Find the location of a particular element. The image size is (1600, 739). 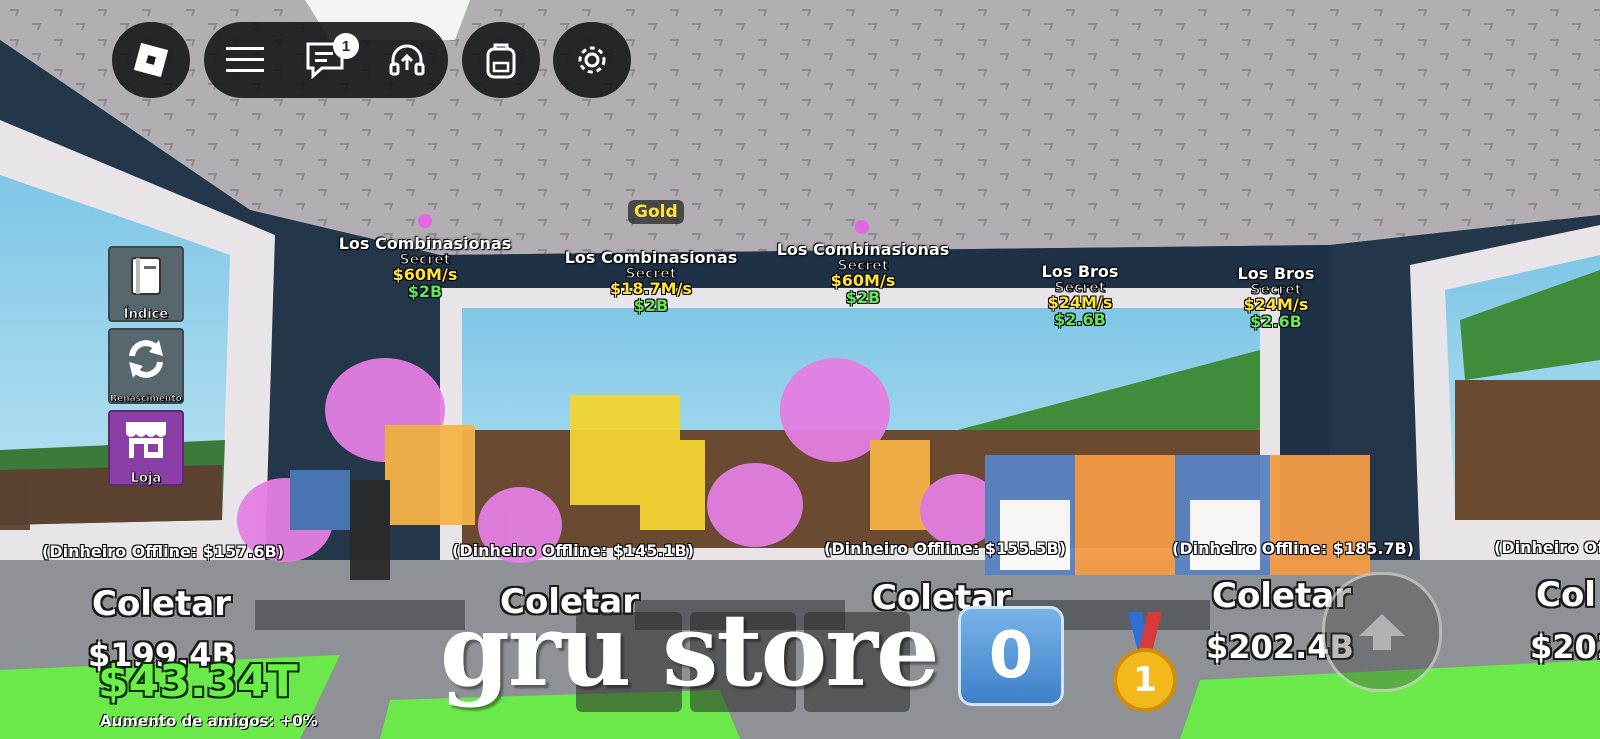

chat-badge: 1 is located at coordinates (345, 46).